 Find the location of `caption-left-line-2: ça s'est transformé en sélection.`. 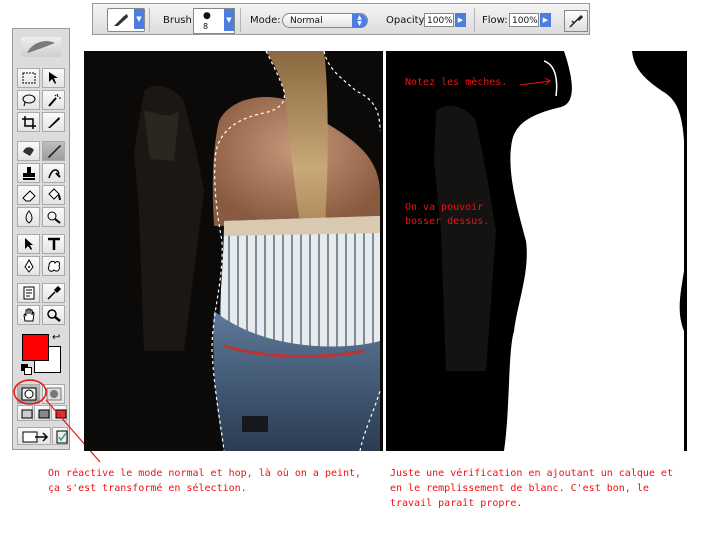

caption-left-line-2: ça s'est transformé en sélection. is located at coordinates (147, 488).